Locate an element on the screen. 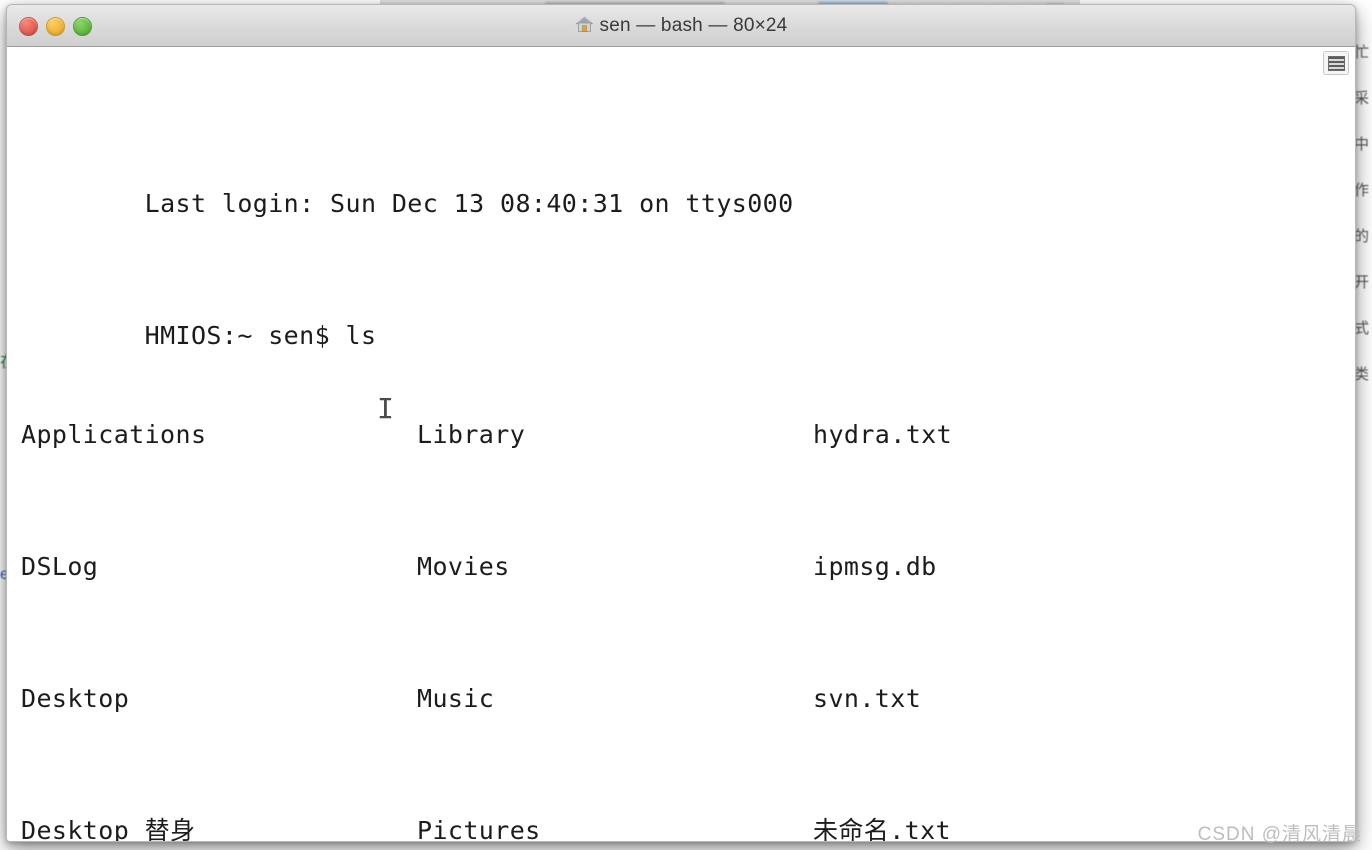 The height and width of the screenshot is (850, 1372). scrollbar-thumb is located at coordinates (1336, 63).